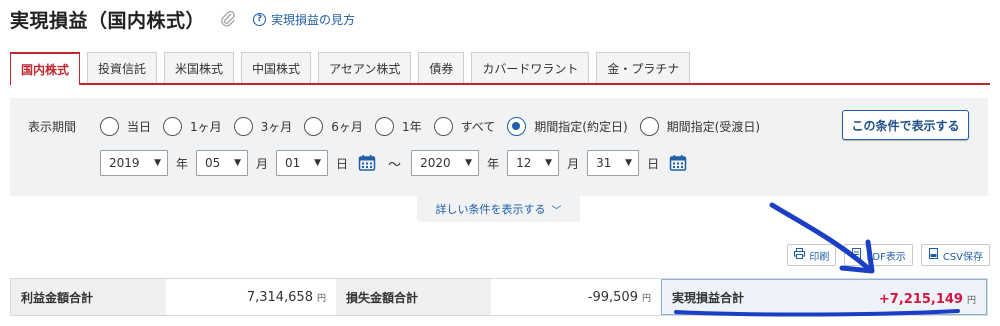 This screenshot has width=1000, height=326. What do you see at coordinates (612, 297) in the screenshot?
I see `loss-amount: -99,509` at bounding box center [612, 297].